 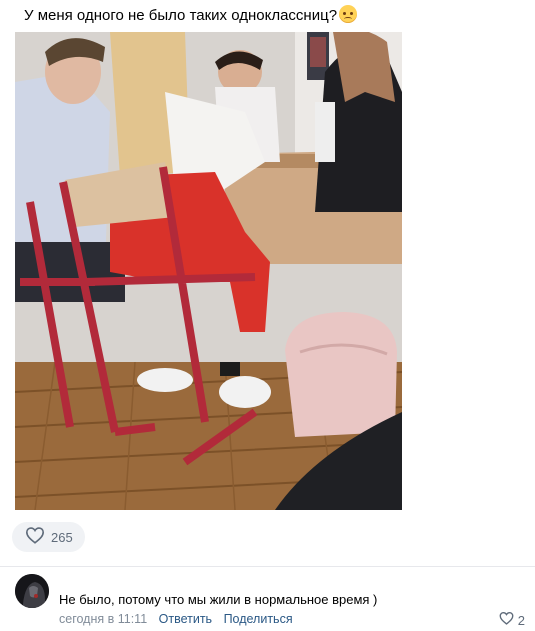 I want to click on comment-like-count: 2, so click(x=521, y=620).